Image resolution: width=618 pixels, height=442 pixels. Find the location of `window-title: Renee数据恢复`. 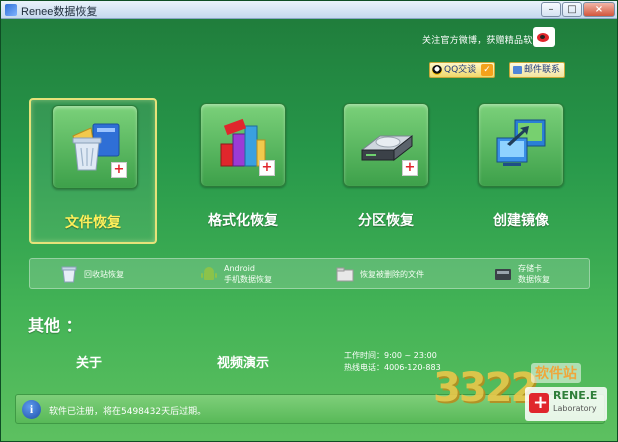

window-title: Renee数据恢复 is located at coordinates (59, 12).